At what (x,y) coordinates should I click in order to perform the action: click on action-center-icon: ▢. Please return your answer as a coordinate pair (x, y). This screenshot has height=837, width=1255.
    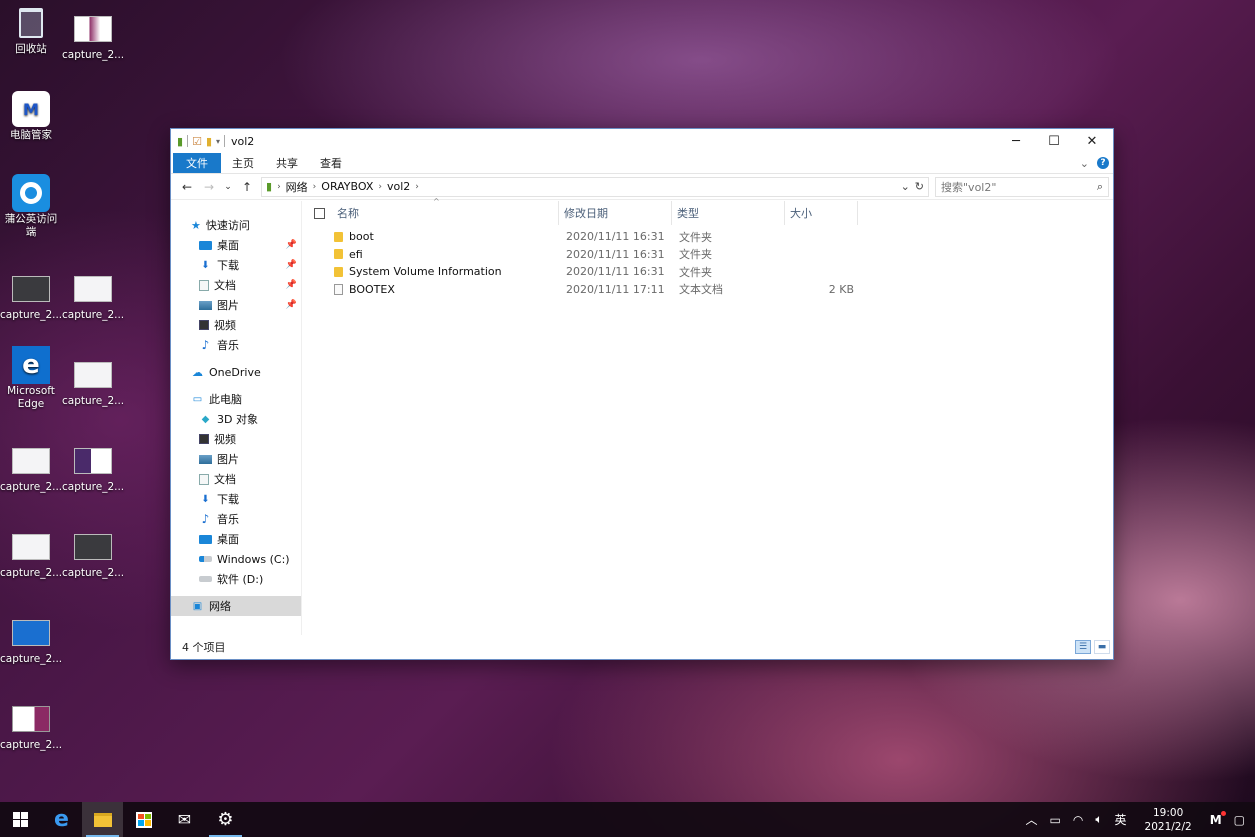
    Looking at the image, I should click on (1241, 820).